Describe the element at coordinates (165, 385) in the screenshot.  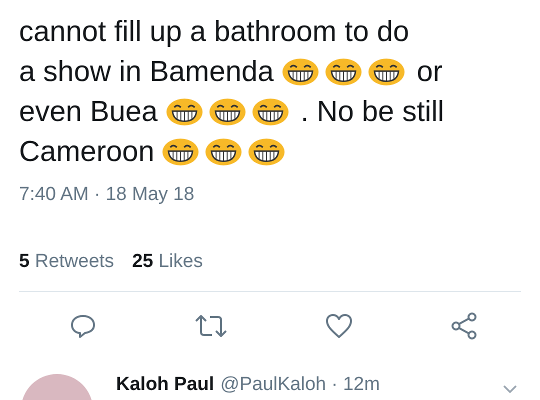
I see `user-name: Kaloh Paul` at that location.